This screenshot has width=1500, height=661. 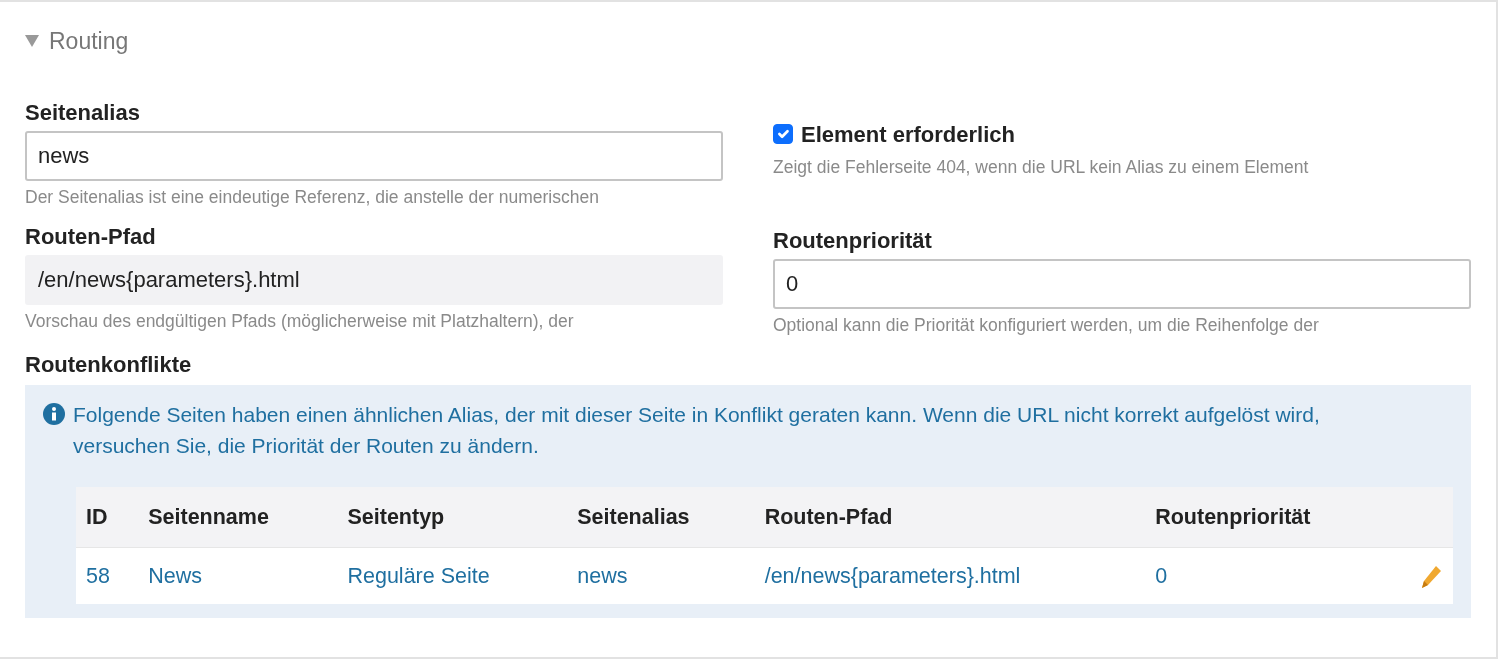 What do you see at coordinates (98, 575) in the screenshot?
I see `table-link: 58` at bounding box center [98, 575].